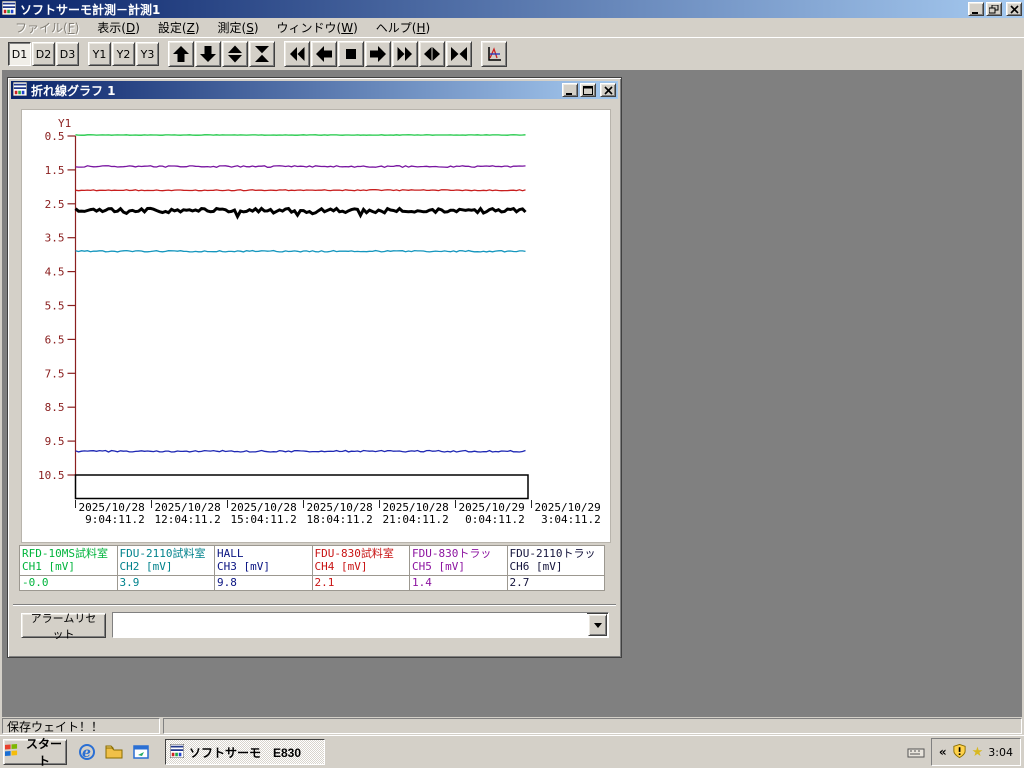  Describe the element at coordinates (123, 54) in the screenshot. I see `toolbar-button-y2: Y2` at that location.